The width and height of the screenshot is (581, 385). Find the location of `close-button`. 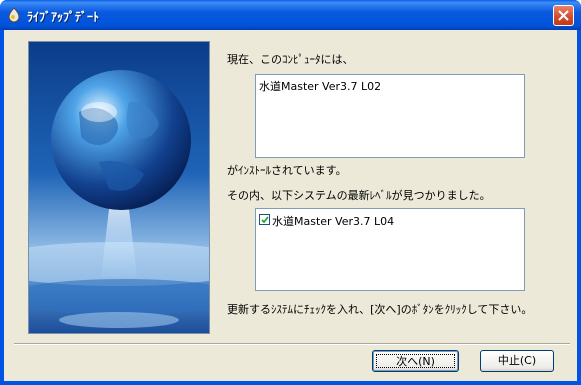

close-button is located at coordinates (563, 15).